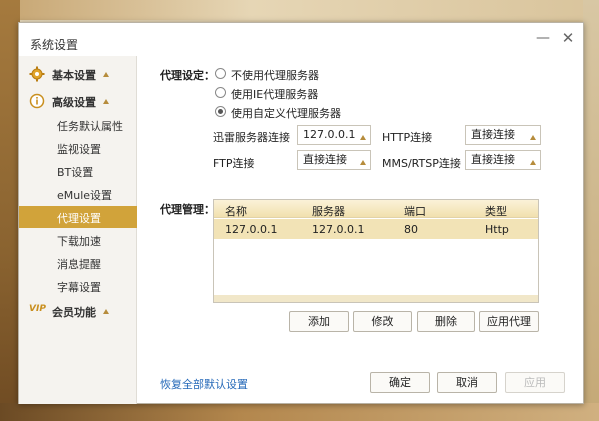  I want to click on sidebar-group-vip: VIP 会员功能, so click(78, 311).